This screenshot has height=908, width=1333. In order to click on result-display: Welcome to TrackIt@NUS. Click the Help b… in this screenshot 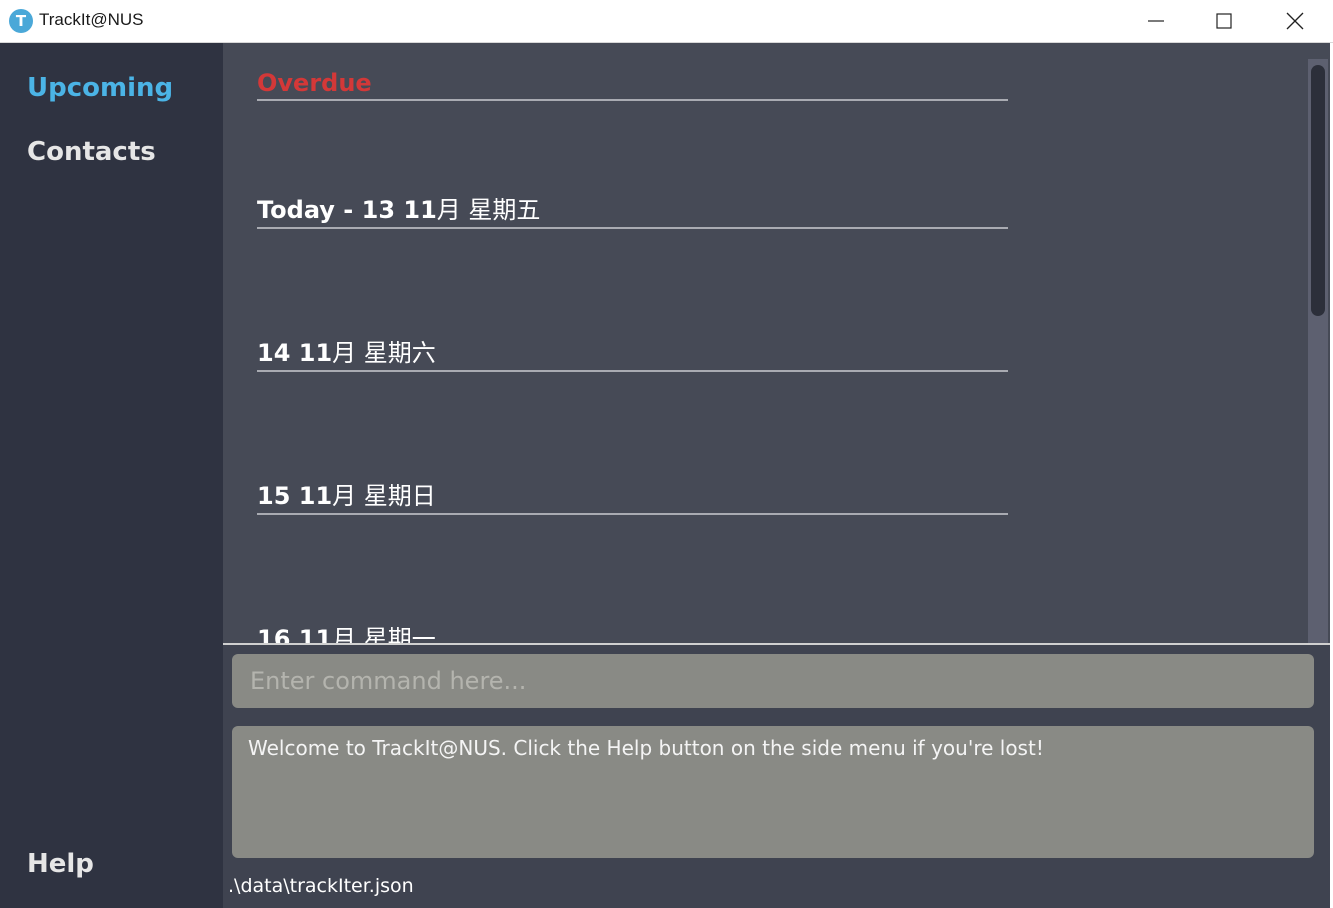, I will do `click(773, 792)`.